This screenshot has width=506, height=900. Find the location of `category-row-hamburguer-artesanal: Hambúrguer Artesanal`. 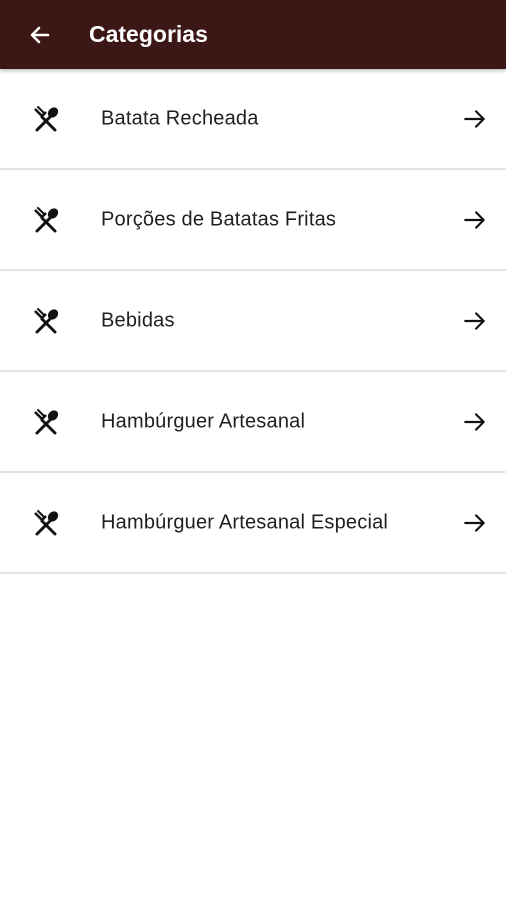

category-row-hamburguer-artesanal: Hambúrguer Artesanal is located at coordinates (253, 422).